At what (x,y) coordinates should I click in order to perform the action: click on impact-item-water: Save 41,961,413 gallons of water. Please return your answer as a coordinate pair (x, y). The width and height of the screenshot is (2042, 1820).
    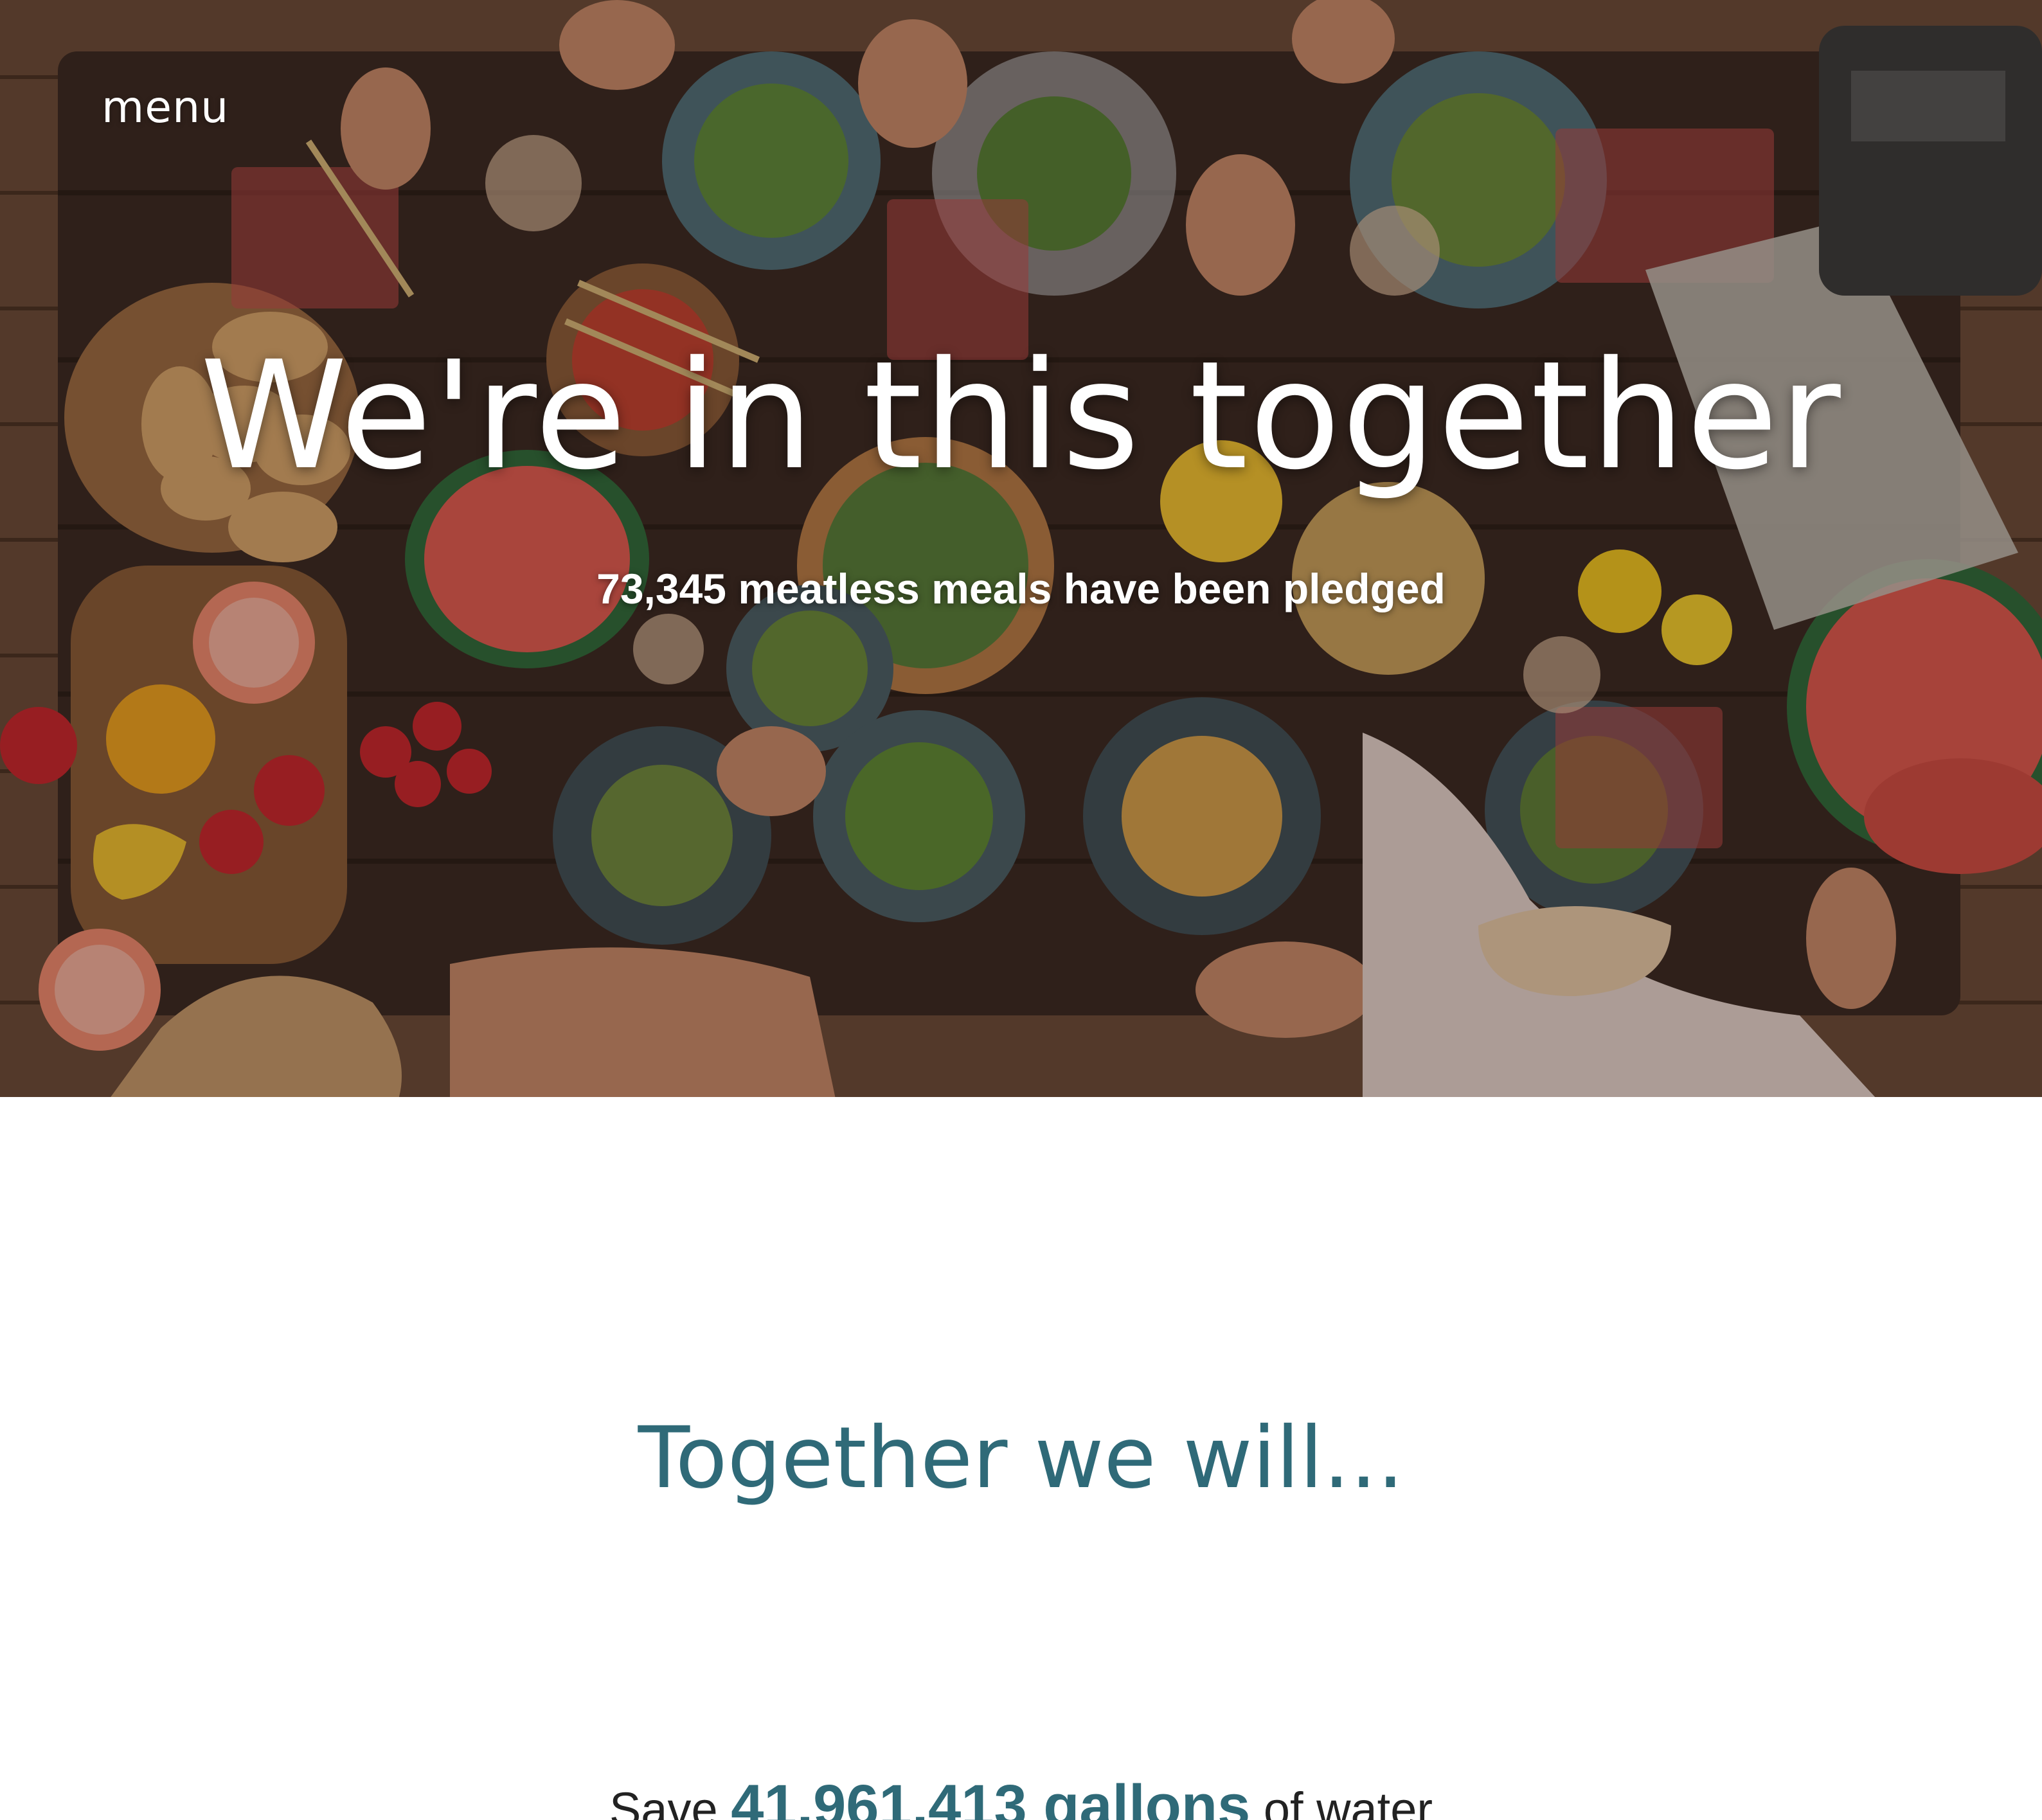
    Looking at the image, I should click on (1021, 1796).